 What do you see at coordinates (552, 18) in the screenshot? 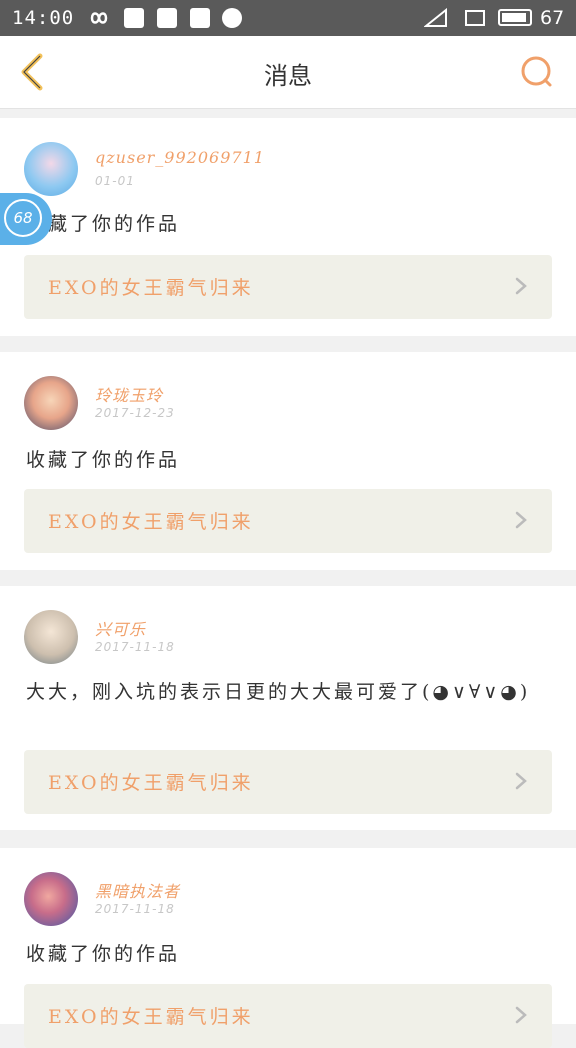
I see `battery-percent: 67` at bounding box center [552, 18].